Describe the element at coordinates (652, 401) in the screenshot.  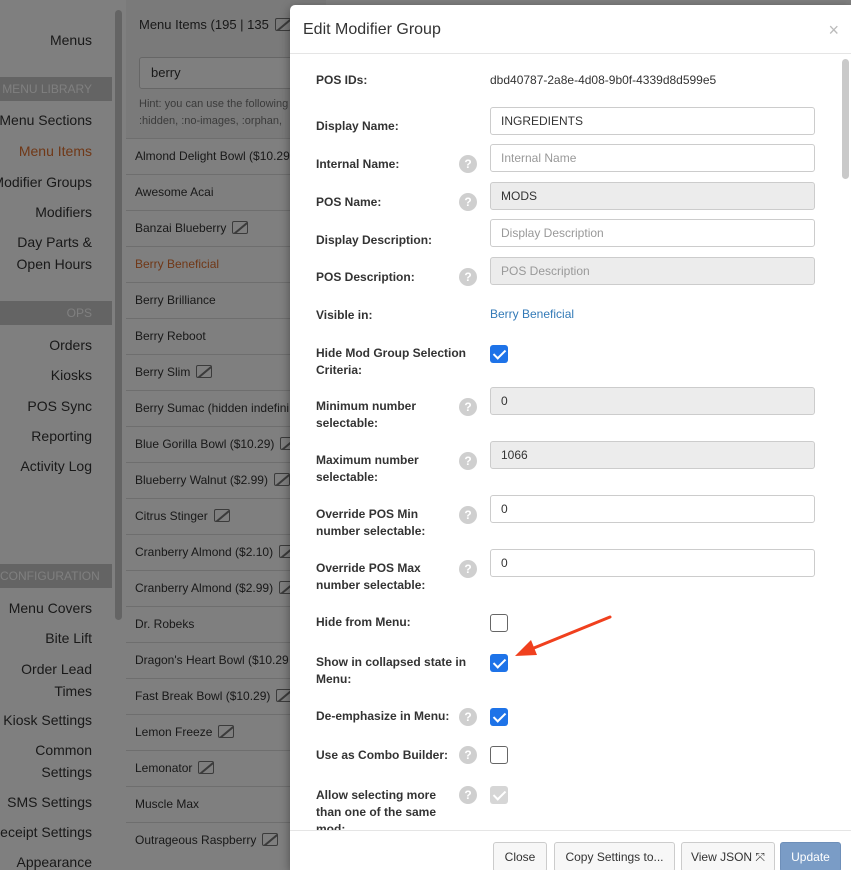
I see `min-selectable-input: 0` at that location.